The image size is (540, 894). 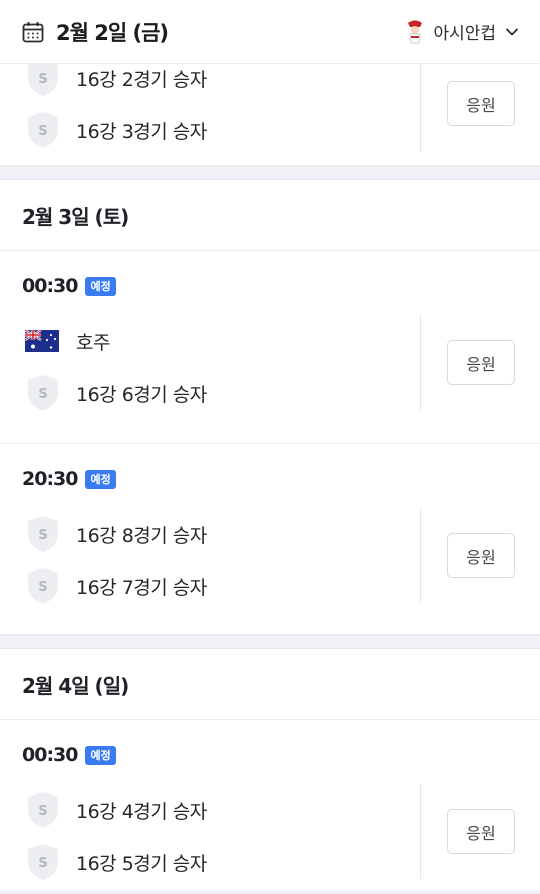 What do you see at coordinates (415, 32) in the screenshot?
I see `asian-cup-mascot-icon` at bounding box center [415, 32].